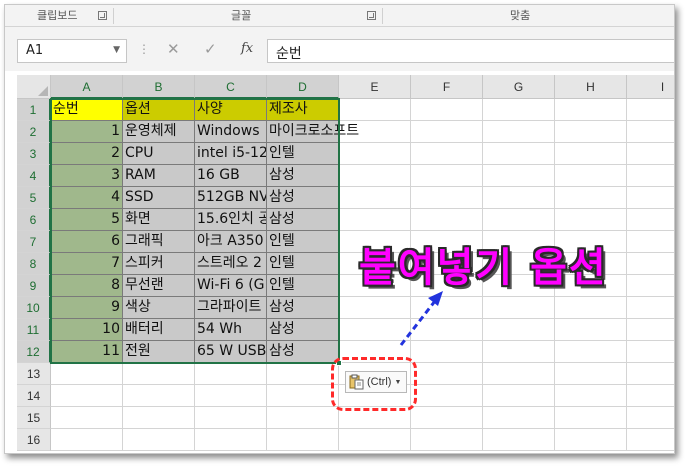 The width and height of the screenshot is (685, 466). What do you see at coordinates (421, 318) in the screenshot?
I see `arrow-annotation` at bounding box center [421, 318].